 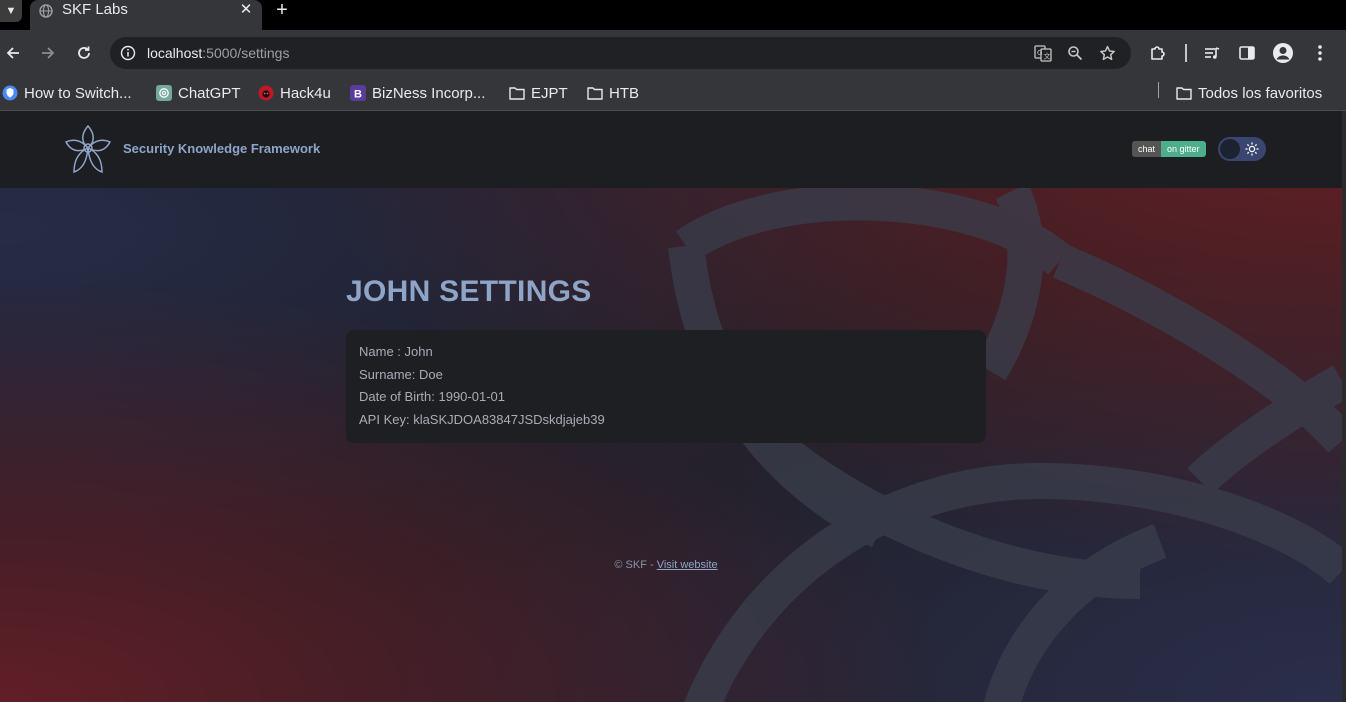 I want to click on new-tab-button: +, so click(x=282, y=10).